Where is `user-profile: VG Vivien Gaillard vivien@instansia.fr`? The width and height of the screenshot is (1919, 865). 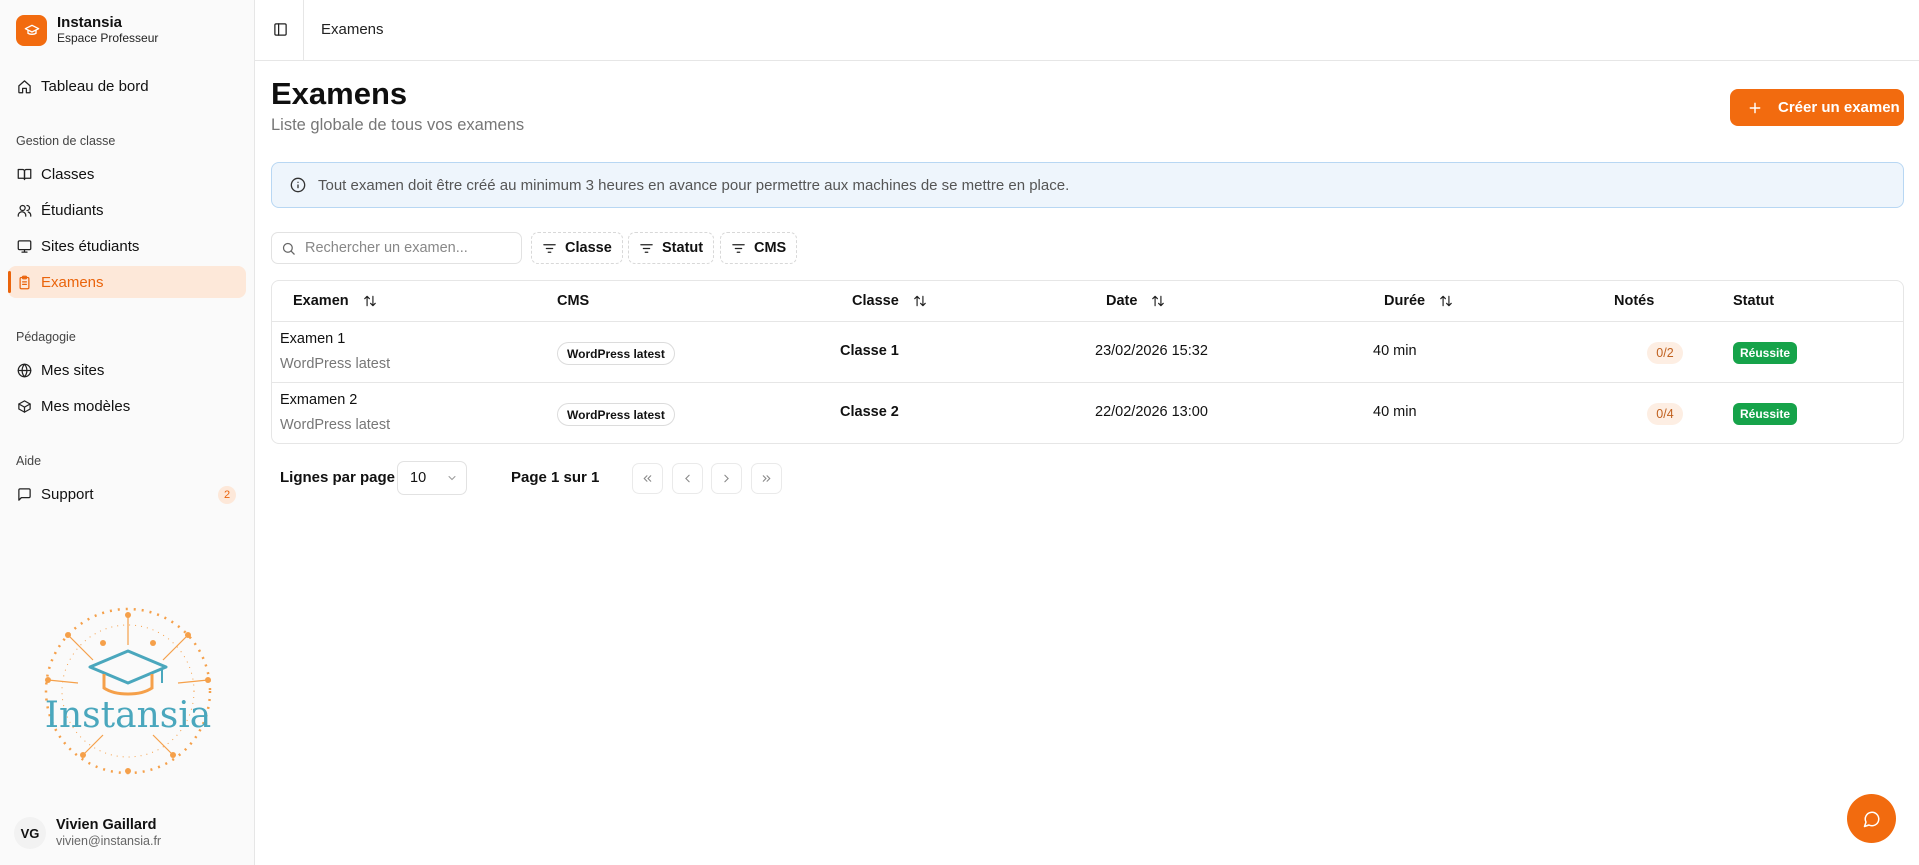
user-profile: VG Vivien Gaillard vivien@instansia.fr is located at coordinates (87, 833).